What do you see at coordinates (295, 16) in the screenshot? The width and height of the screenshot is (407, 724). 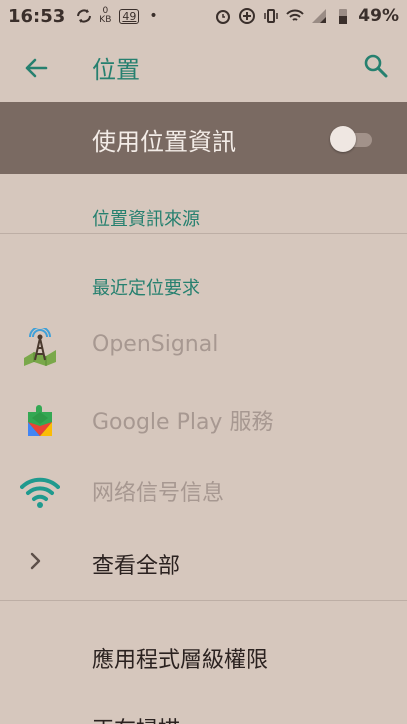 I see `wifi-icon` at bounding box center [295, 16].